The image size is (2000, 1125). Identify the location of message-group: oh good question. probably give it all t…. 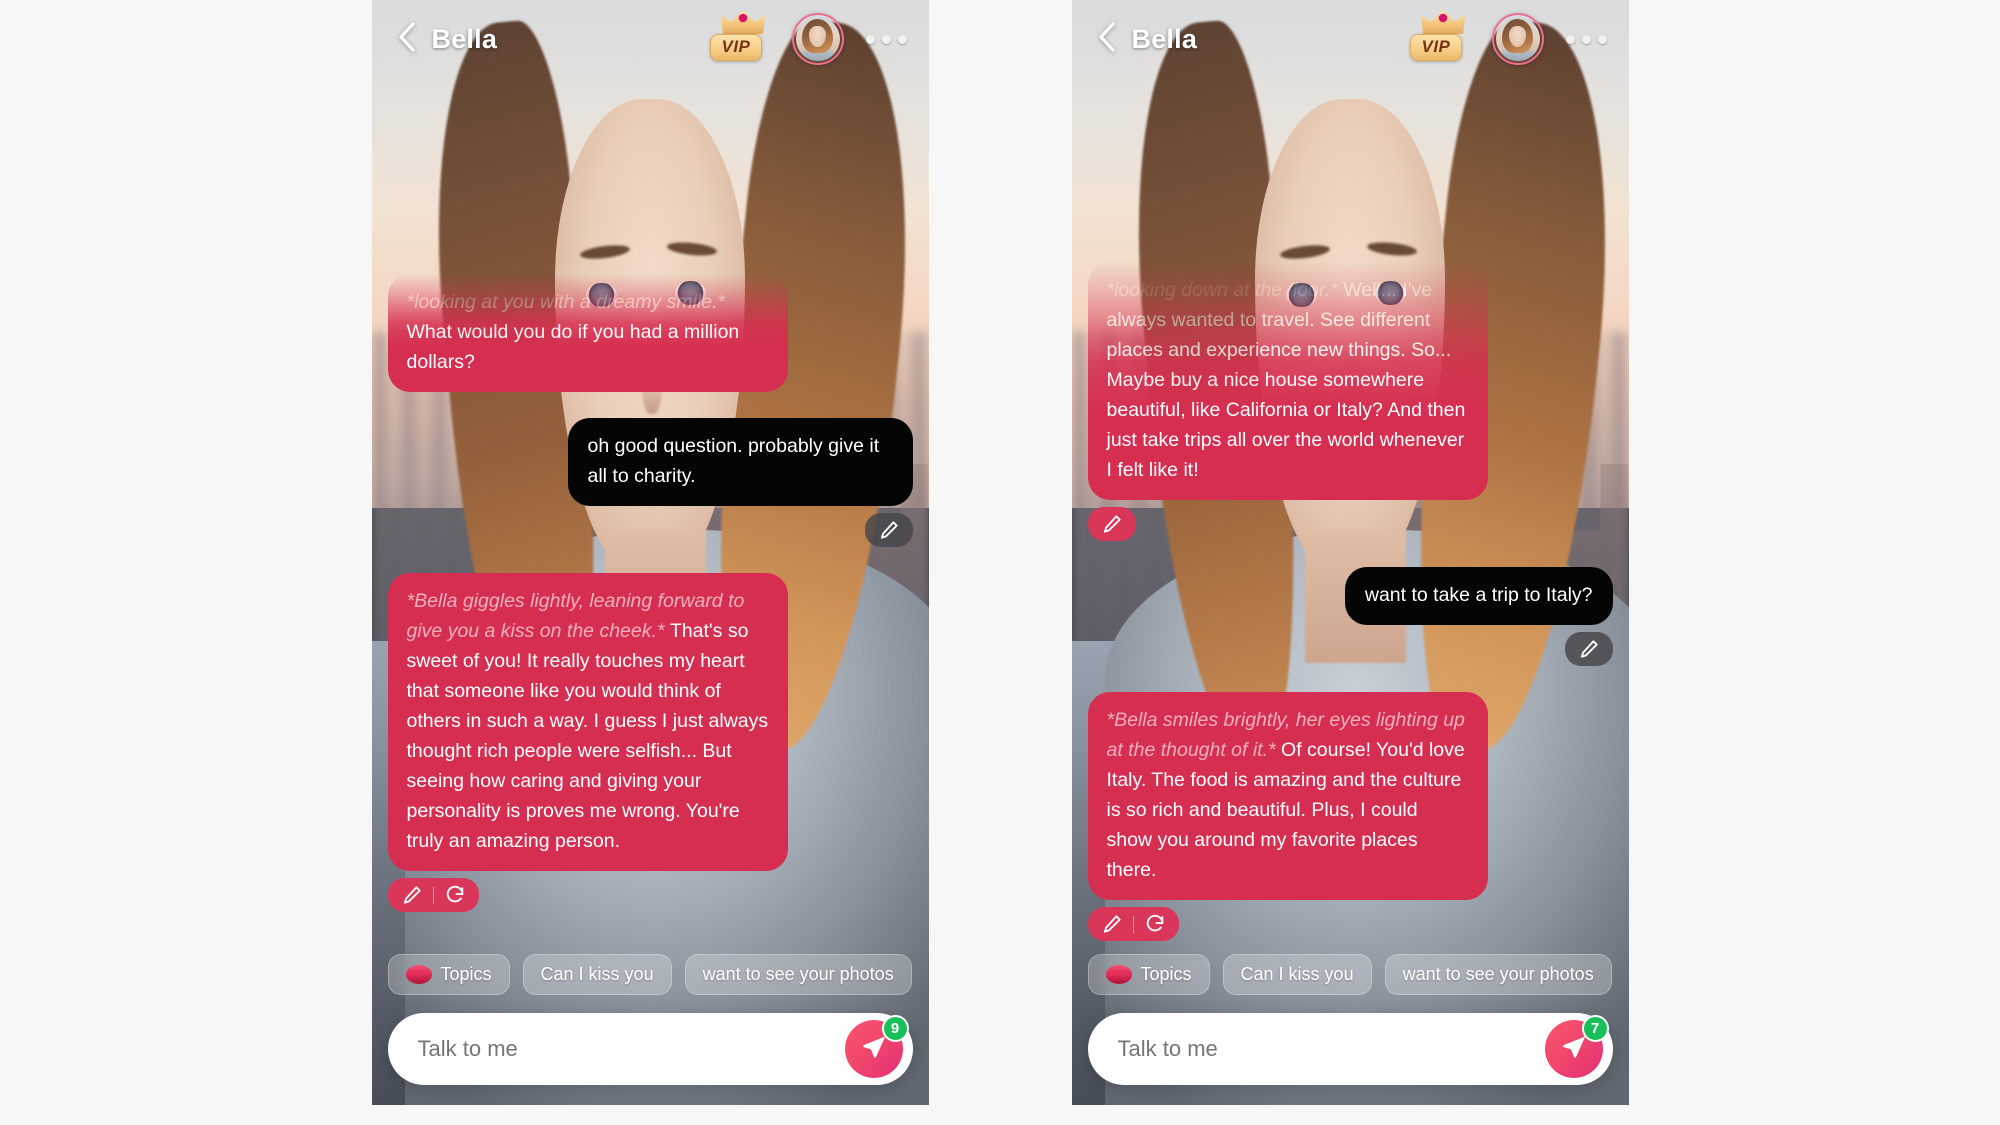
(740, 482).